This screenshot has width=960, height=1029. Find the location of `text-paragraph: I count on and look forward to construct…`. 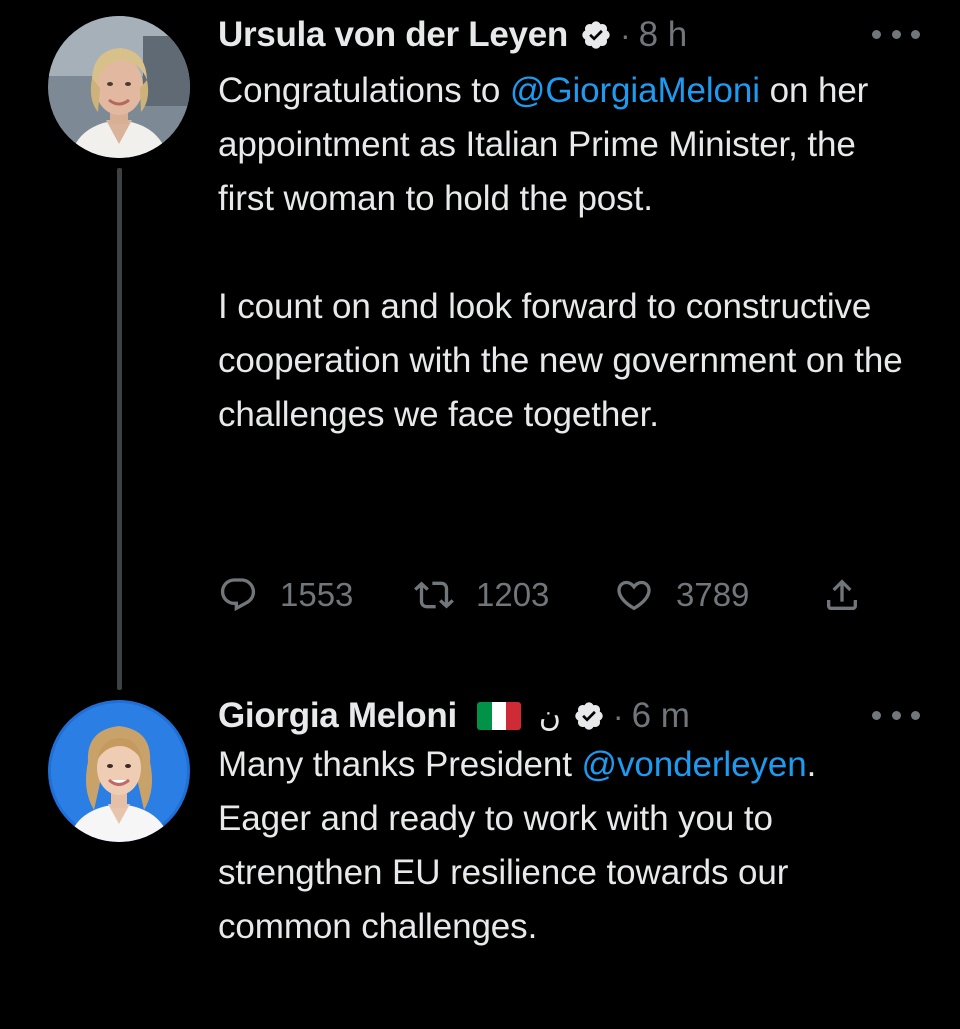

text-paragraph: I count on and look forward to construct… is located at coordinates (560, 360).